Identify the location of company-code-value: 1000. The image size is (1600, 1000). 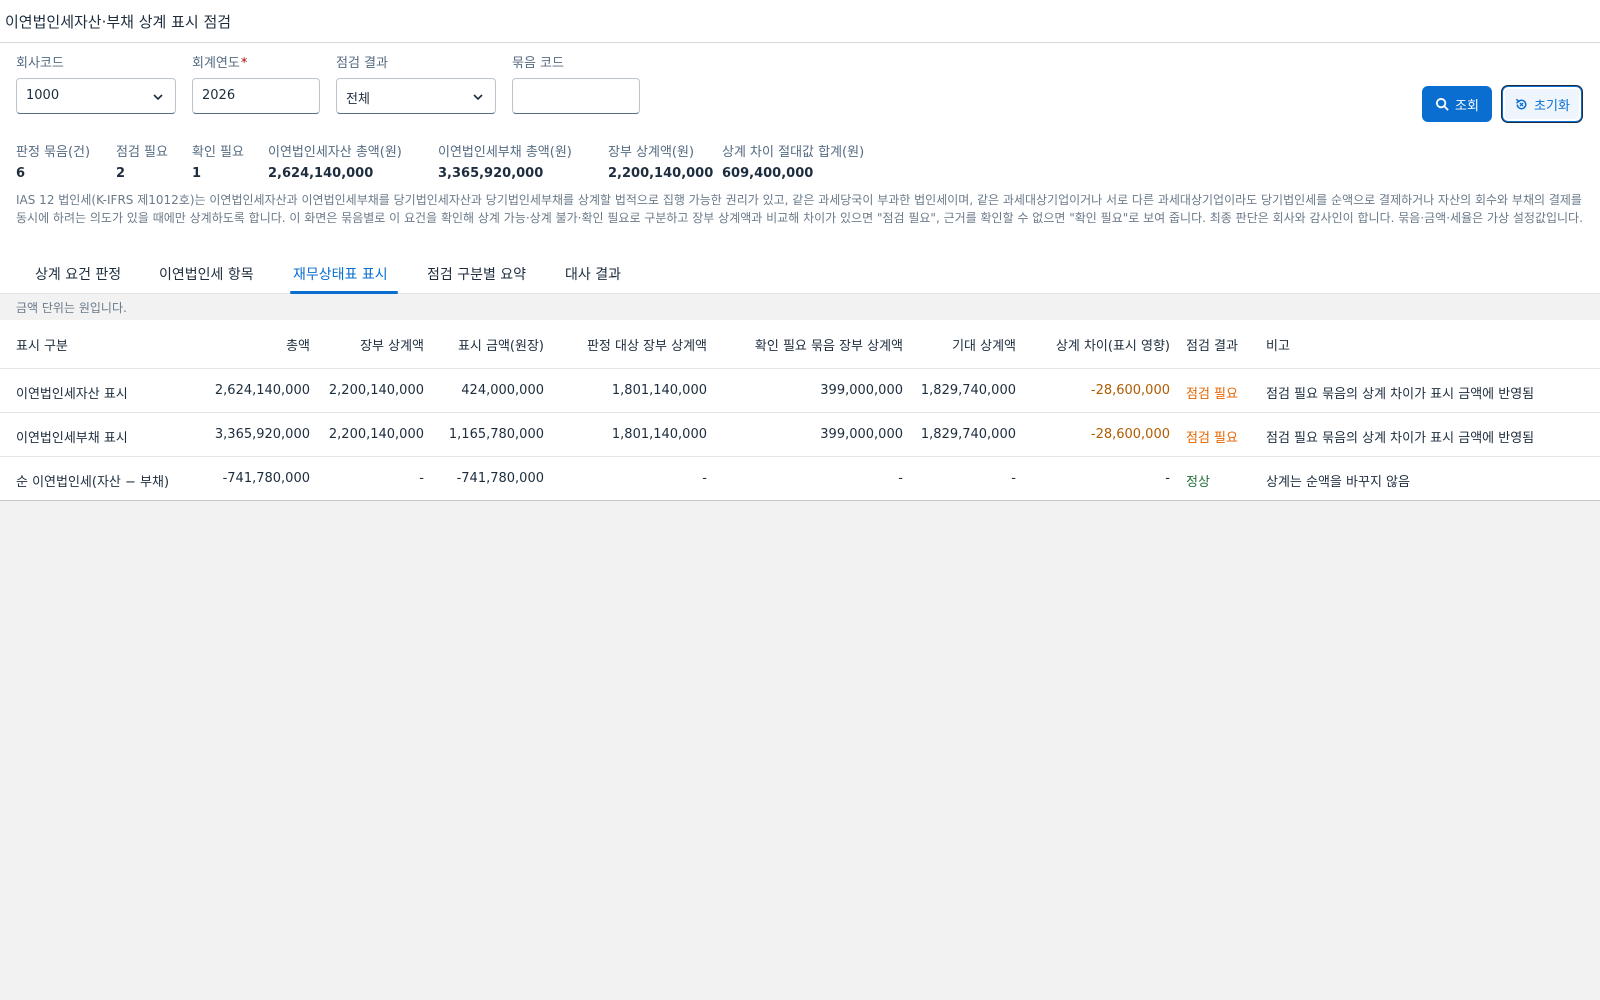
(43, 95).